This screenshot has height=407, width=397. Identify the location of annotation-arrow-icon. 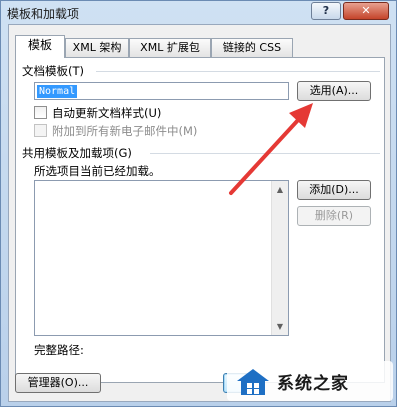
(271, 149).